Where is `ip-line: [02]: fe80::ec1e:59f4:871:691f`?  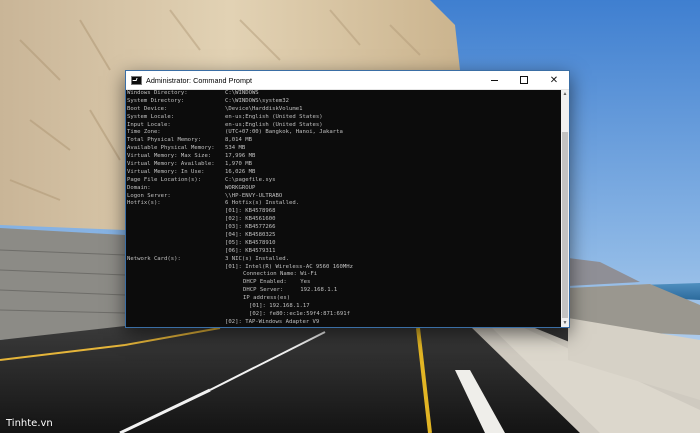
ip-line: [02]: fe80::ec1e:59f4:871:691f is located at coordinates (344, 315).